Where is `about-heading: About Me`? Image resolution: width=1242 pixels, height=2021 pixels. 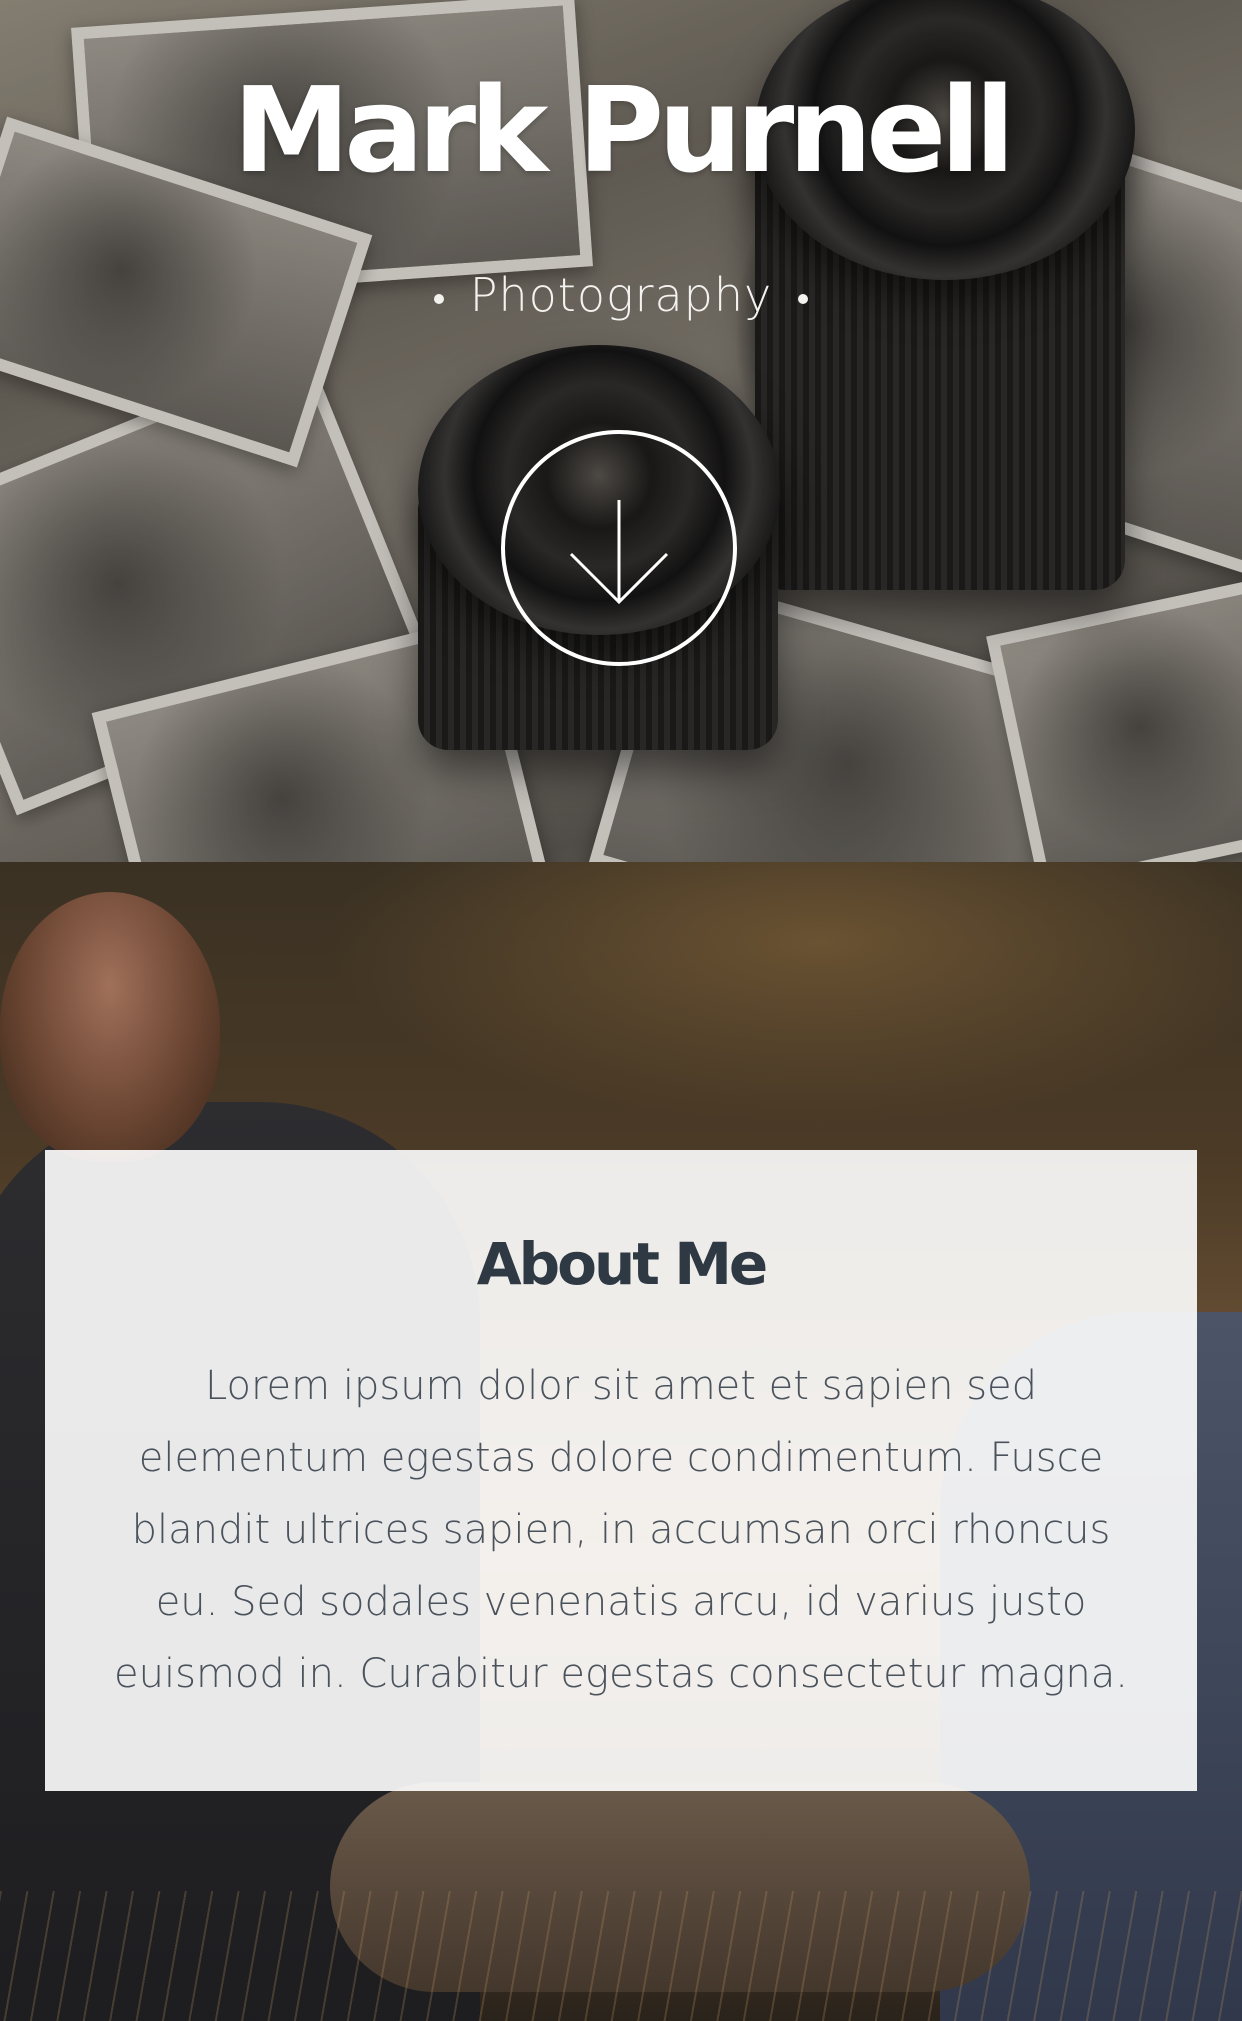
about-heading: About Me is located at coordinates (622, 1264).